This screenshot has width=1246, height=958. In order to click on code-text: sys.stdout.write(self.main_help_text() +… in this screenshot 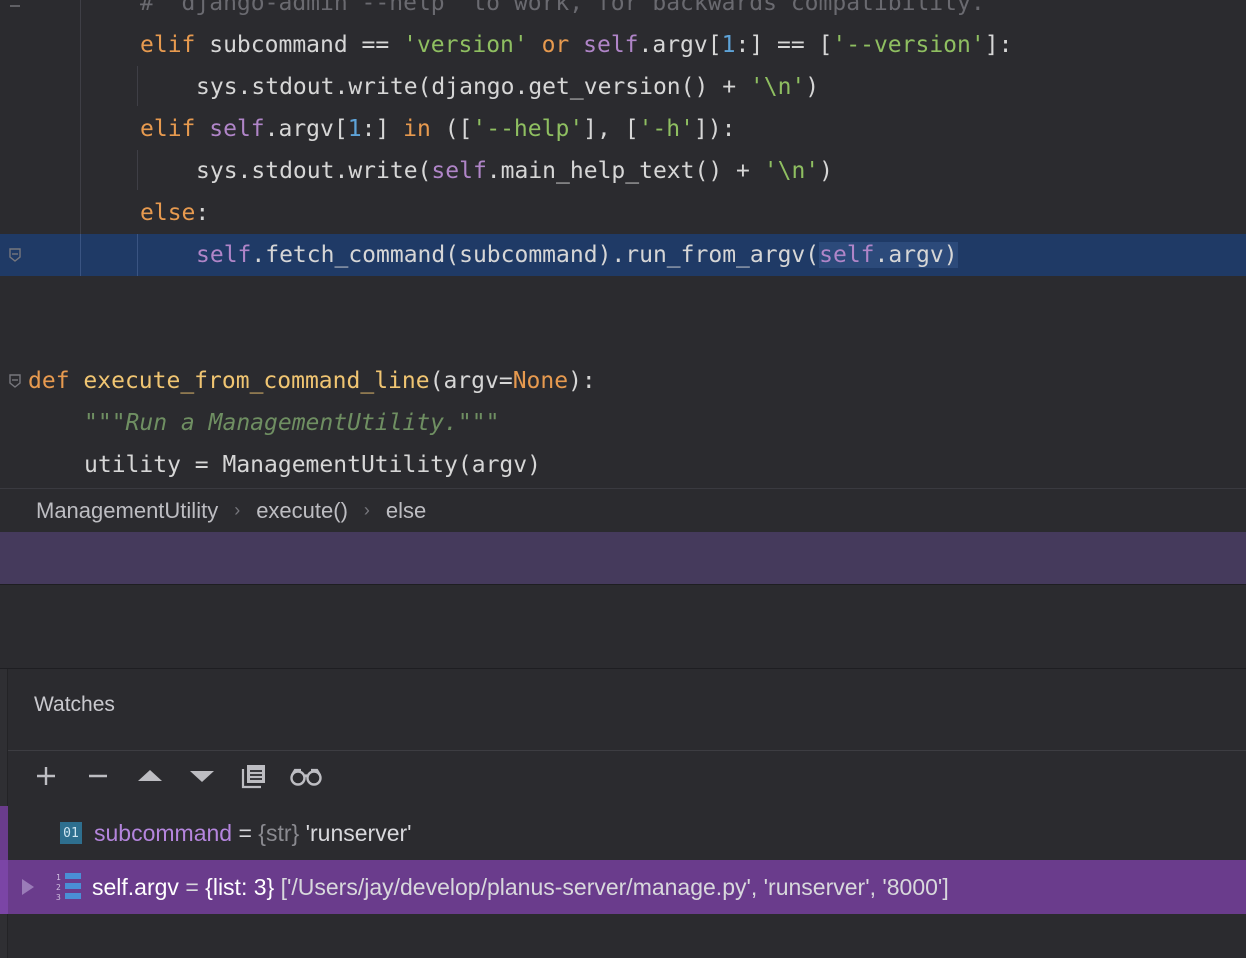, I will do `click(514, 171)`.